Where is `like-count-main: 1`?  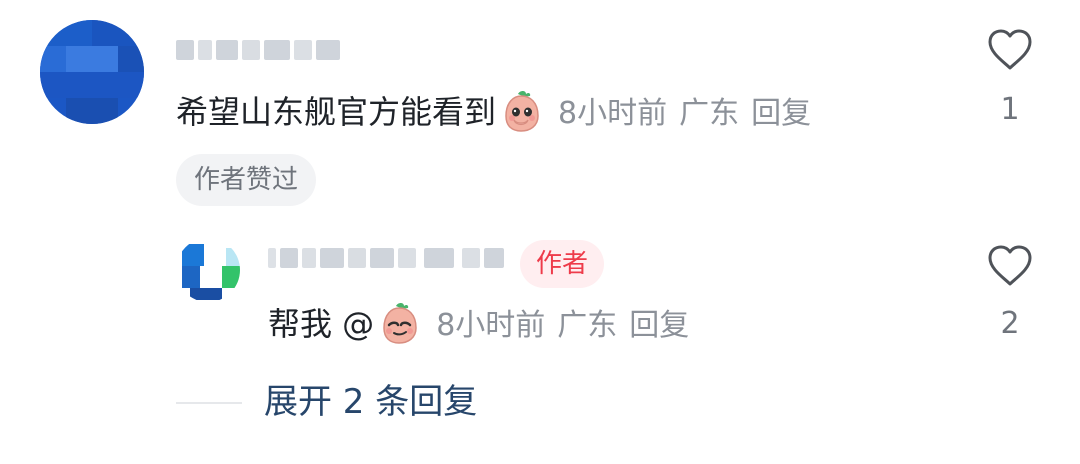 like-count-main: 1 is located at coordinates (1010, 109).